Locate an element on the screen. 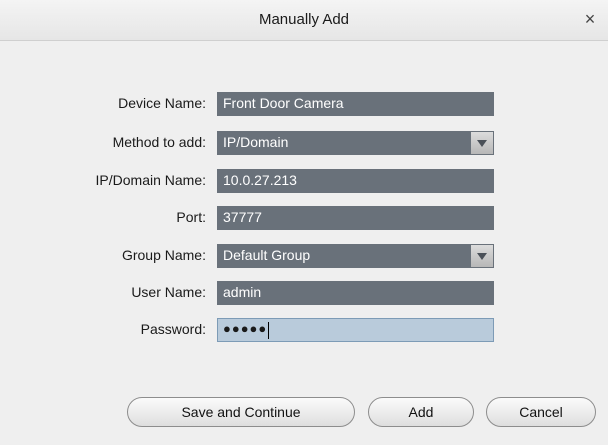 The image size is (608, 445). ip-domain-row: IP/Domain Name: 10.0.27.213 is located at coordinates (304, 181).